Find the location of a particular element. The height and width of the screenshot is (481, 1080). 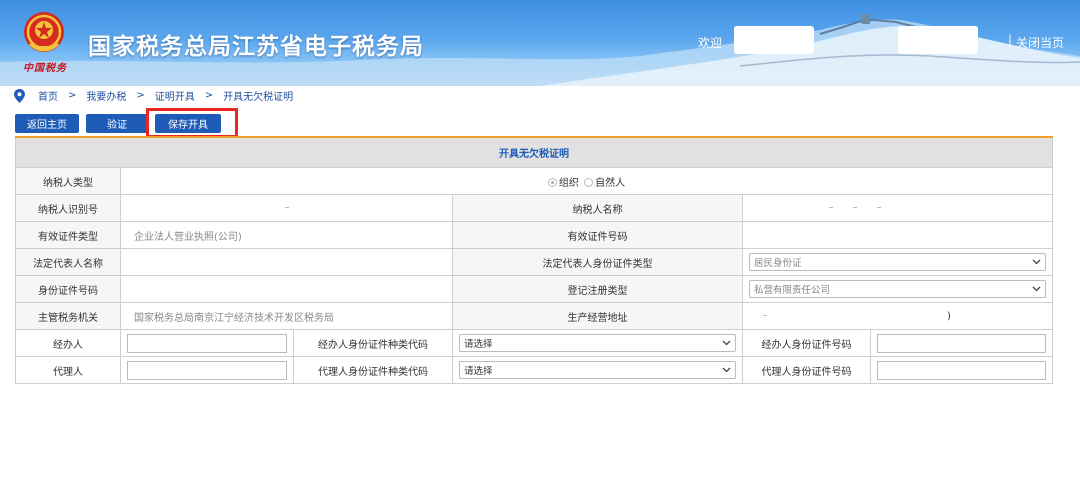

cert-type-value: 企业法人营业执照(公司) is located at coordinates (286, 235).